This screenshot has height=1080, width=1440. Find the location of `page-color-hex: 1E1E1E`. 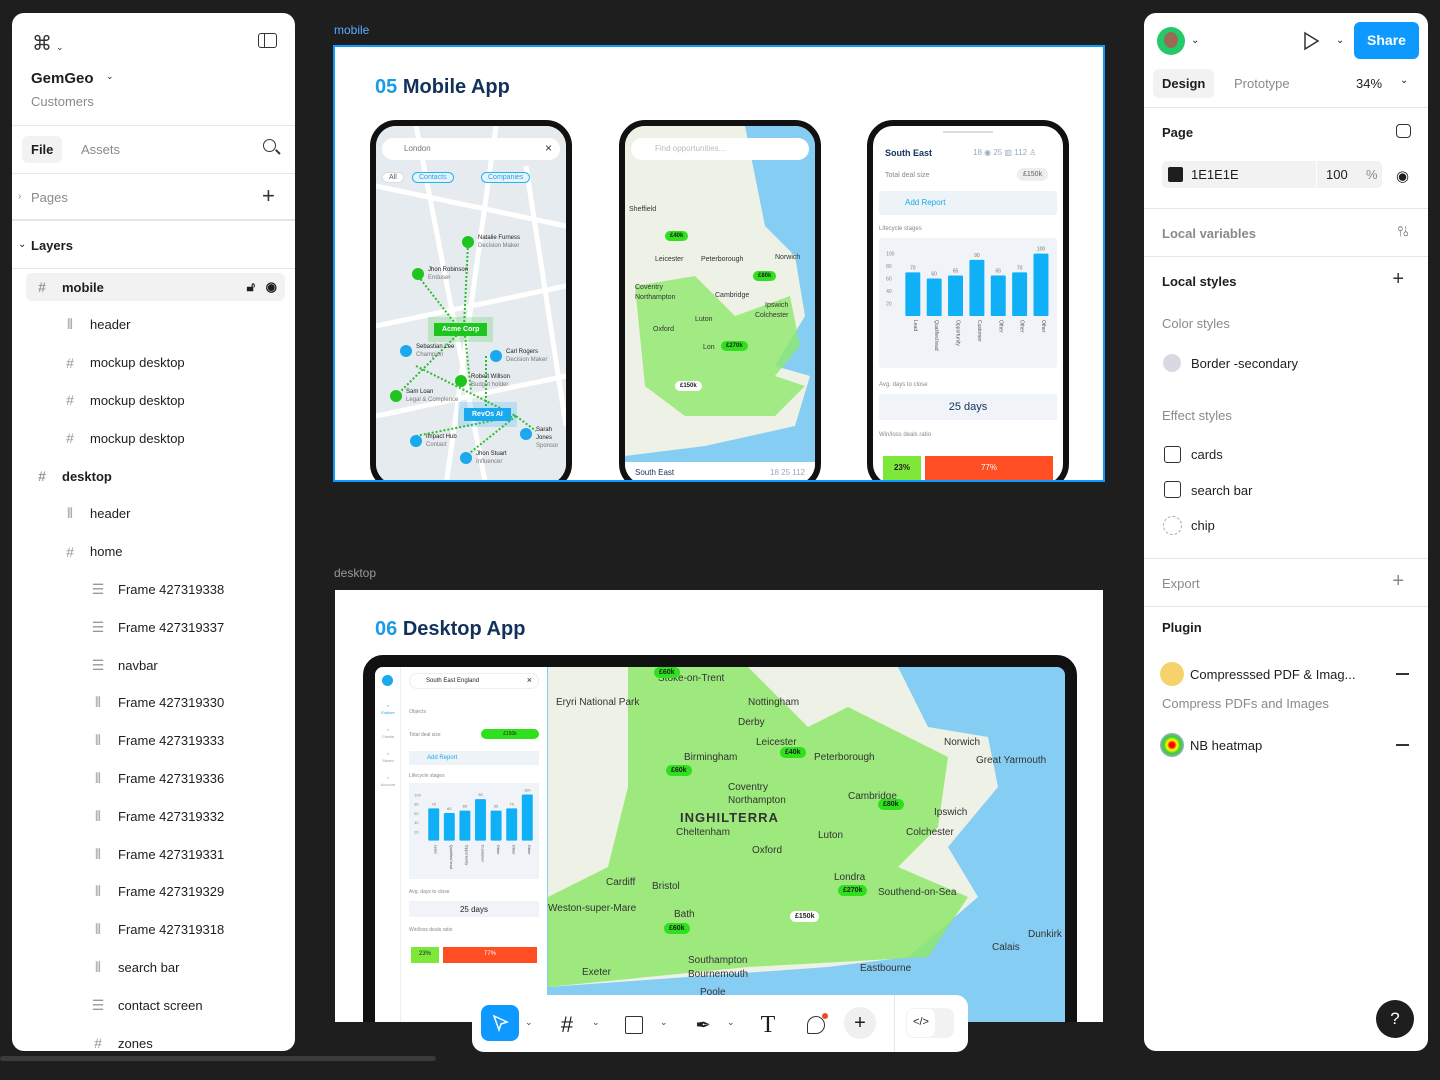

page-color-hex: 1E1E1E is located at coordinates (1215, 174).